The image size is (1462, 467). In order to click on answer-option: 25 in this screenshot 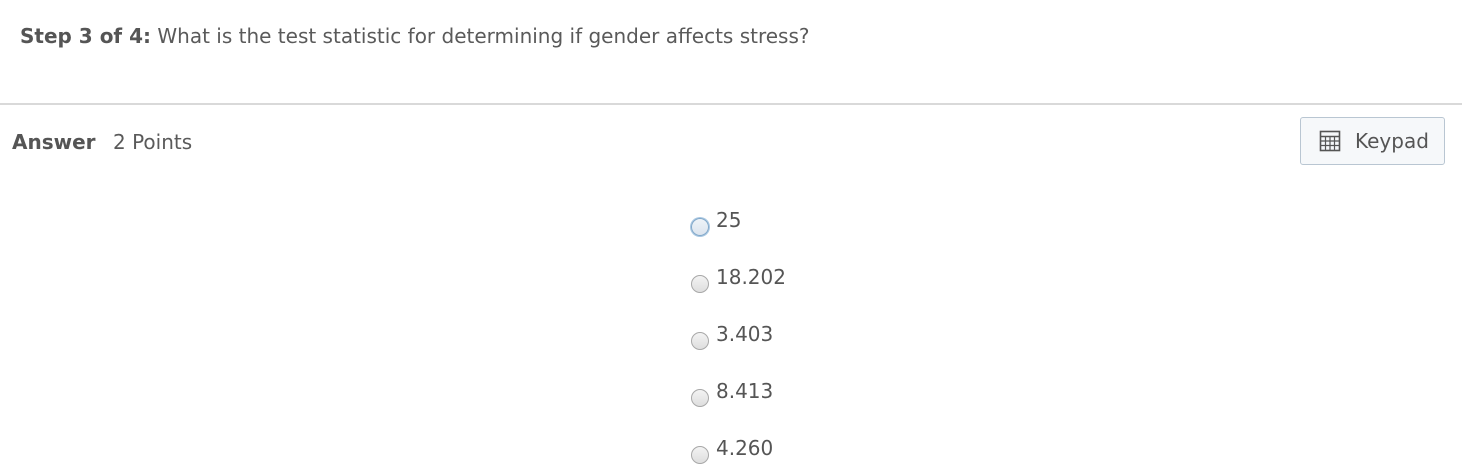, I will do `click(716, 221)`.